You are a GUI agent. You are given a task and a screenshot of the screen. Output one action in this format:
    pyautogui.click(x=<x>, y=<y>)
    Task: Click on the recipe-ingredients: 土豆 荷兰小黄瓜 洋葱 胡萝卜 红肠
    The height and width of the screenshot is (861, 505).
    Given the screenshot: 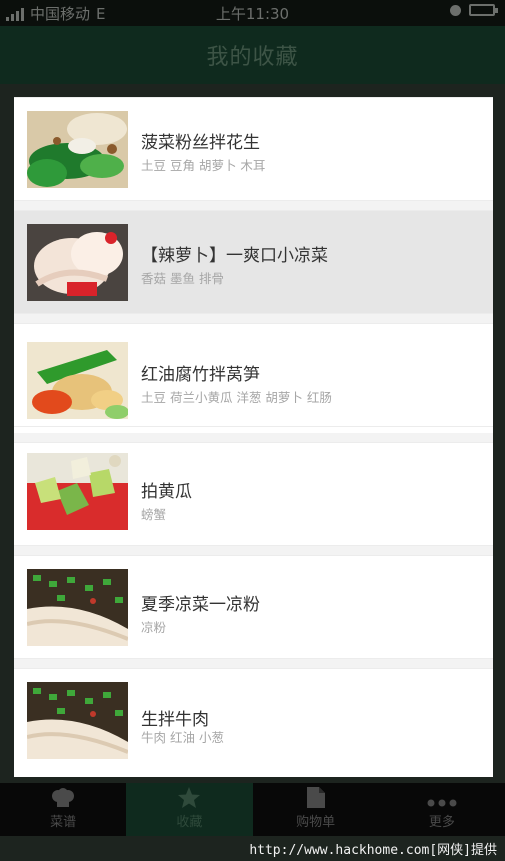 What is the action you would take?
    pyautogui.click(x=236, y=397)
    